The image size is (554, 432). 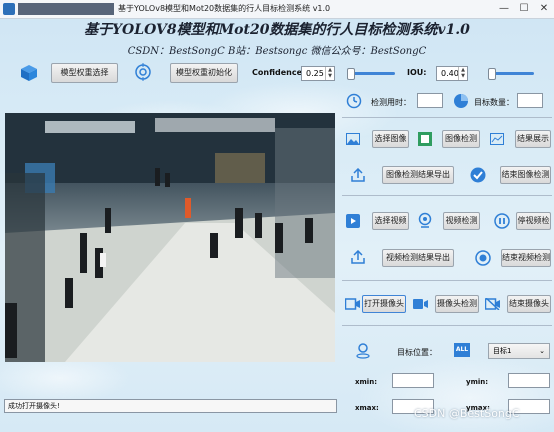 What do you see at coordinates (353, 139) in the screenshot?
I see `image-icon` at bounding box center [353, 139].